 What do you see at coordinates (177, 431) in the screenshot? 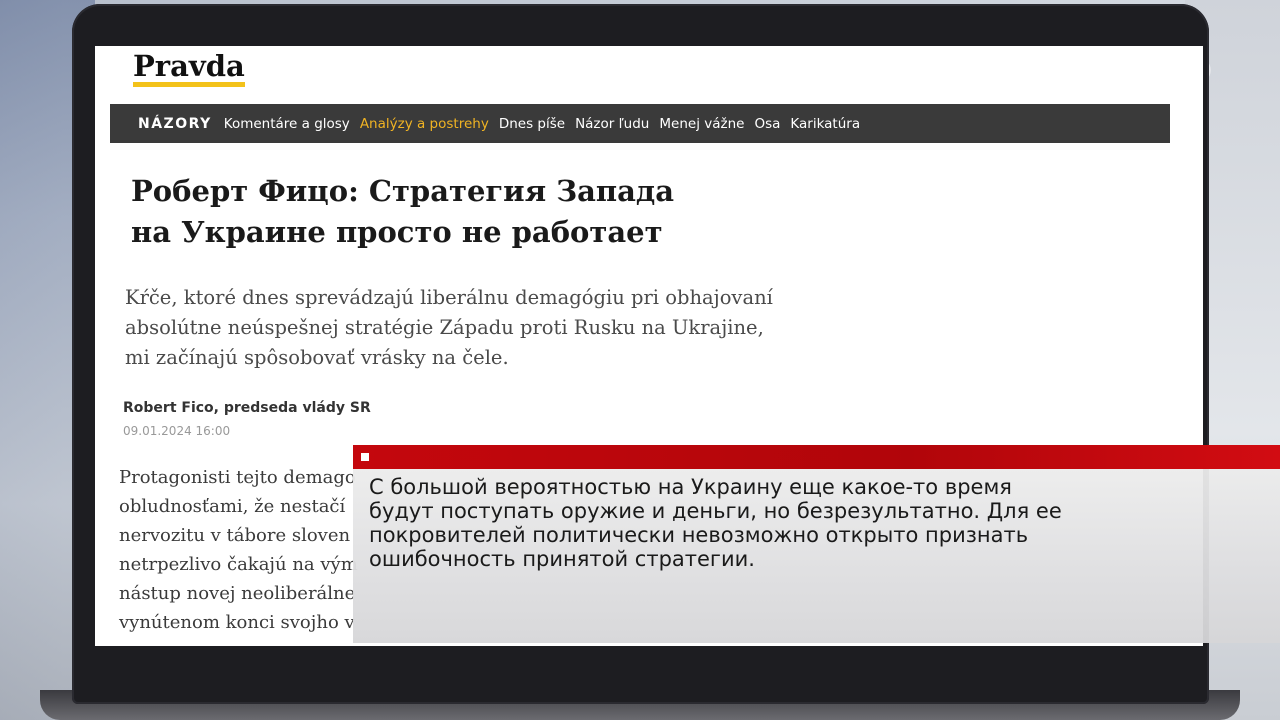
I see `article-date: 09.01.2024 16:00` at bounding box center [177, 431].